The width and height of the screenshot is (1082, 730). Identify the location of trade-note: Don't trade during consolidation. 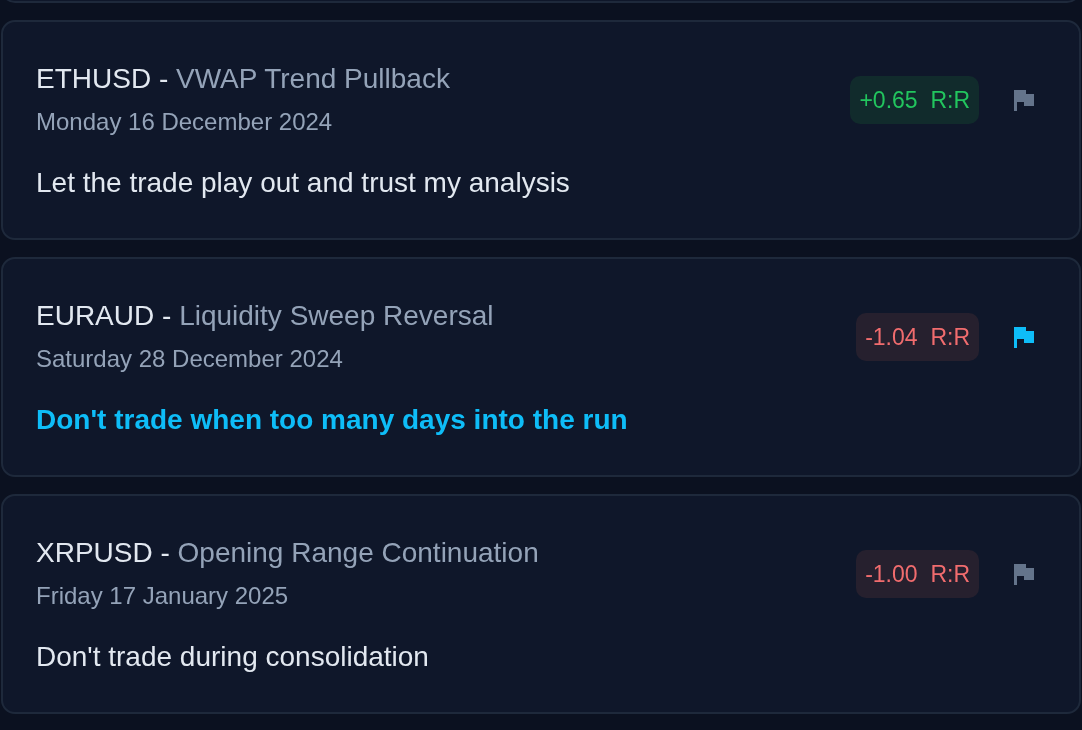
(233, 657).